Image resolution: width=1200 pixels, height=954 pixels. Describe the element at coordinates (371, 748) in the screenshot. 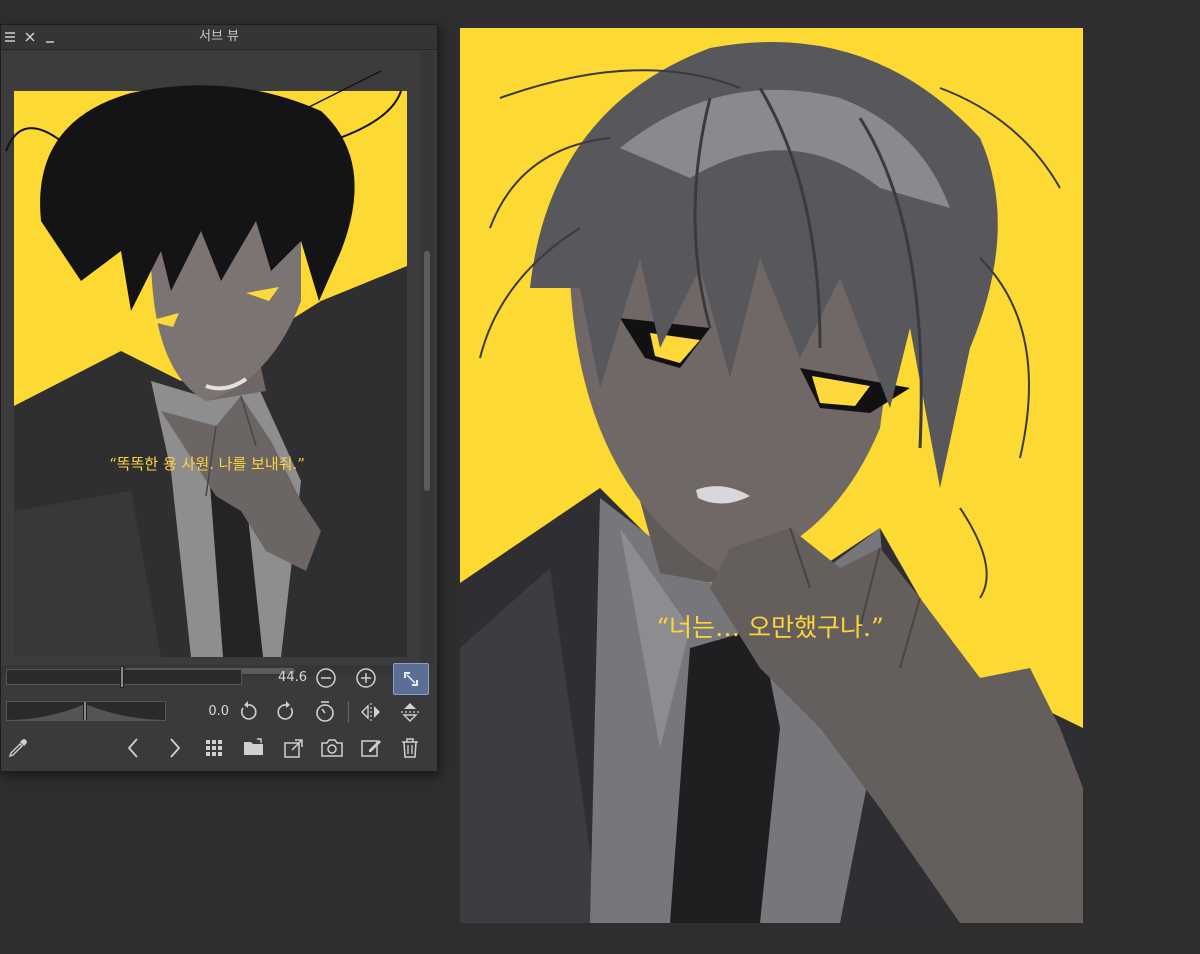

I see `edit-icon` at that location.